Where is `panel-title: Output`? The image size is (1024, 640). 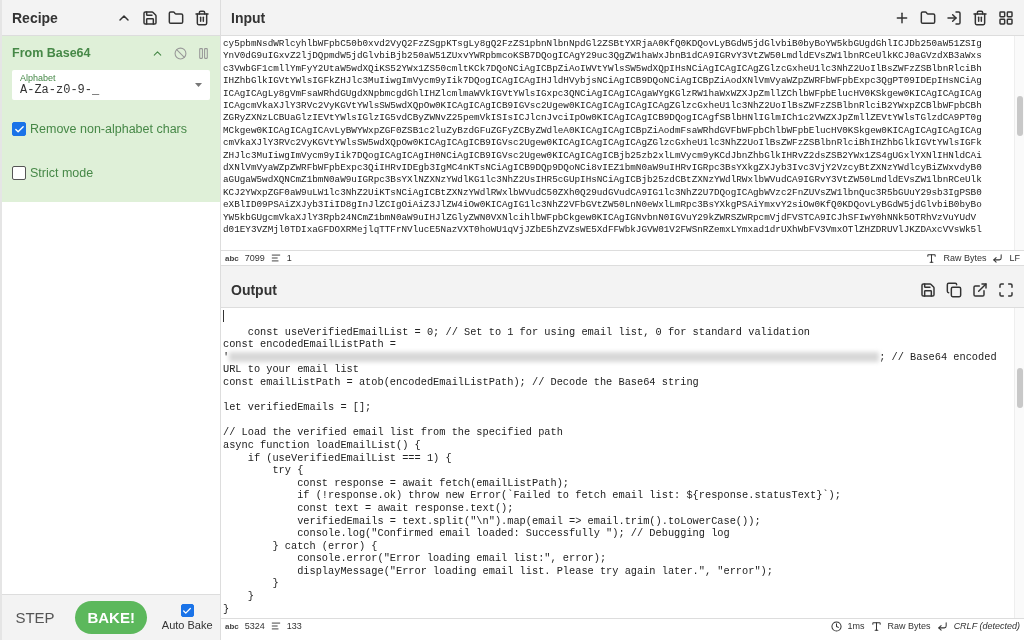 panel-title: Output is located at coordinates (254, 289).